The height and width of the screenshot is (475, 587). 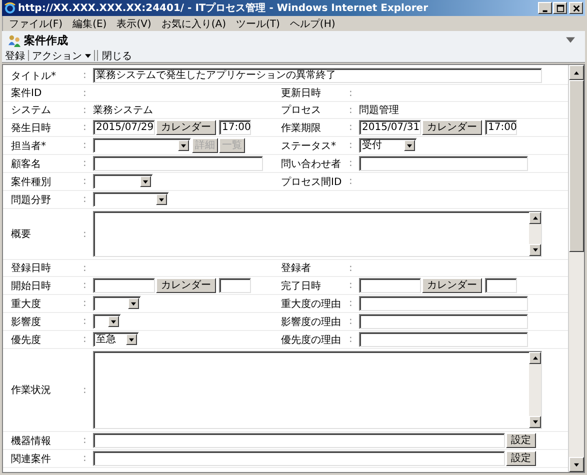 I want to click on field-label: プロセス間ID, so click(x=312, y=182).